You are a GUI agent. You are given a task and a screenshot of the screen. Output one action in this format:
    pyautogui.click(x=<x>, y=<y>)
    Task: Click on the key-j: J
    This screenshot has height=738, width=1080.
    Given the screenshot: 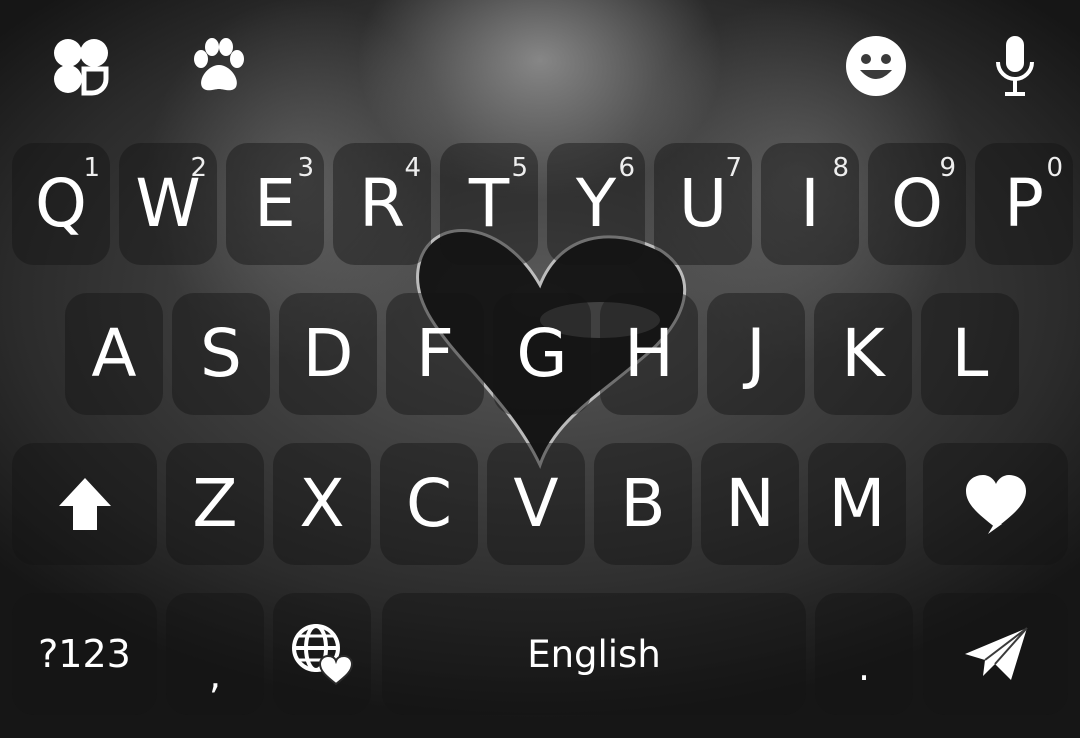 What is the action you would take?
    pyautogui.click(x=756, y=354)
    